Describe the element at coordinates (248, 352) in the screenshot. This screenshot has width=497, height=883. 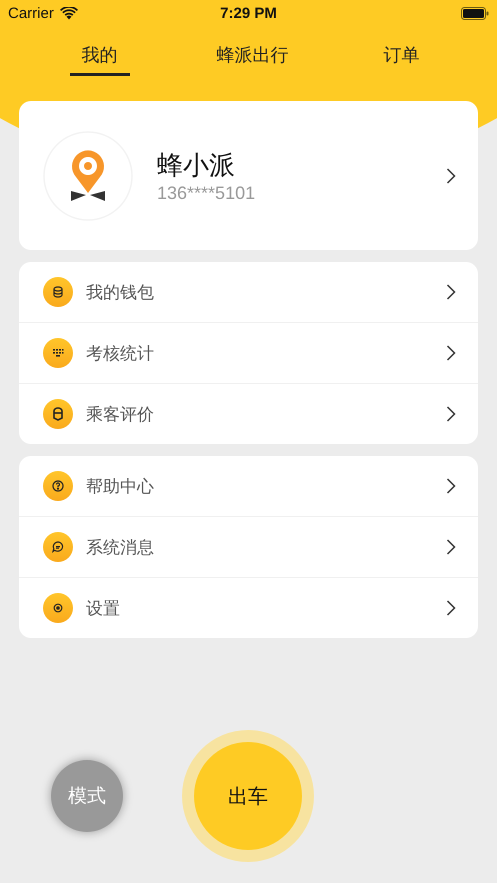
I see `menu-item: 考核统计` at that location.